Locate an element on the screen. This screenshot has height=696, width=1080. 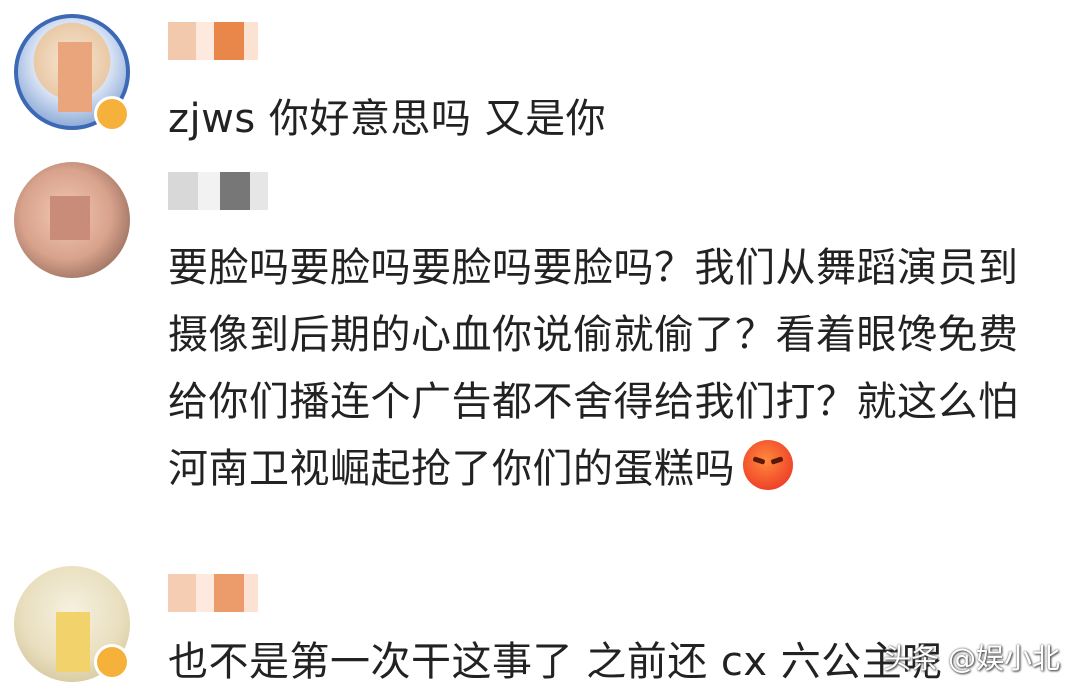
watermark: 头条 @娱小北 is located at coordinates (971, 658).